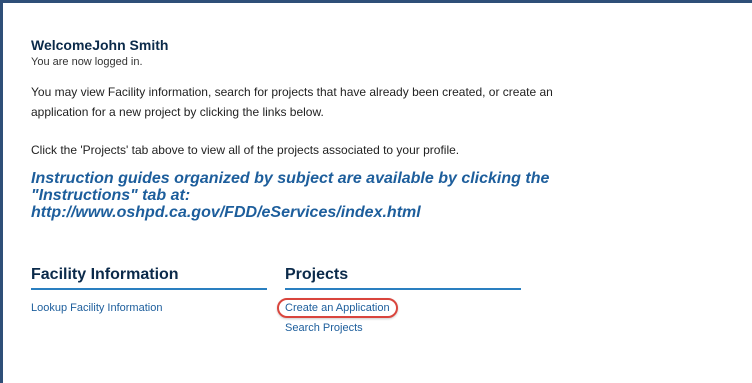  I want to click on create-application-link: Create an Application, so click(337, 308).